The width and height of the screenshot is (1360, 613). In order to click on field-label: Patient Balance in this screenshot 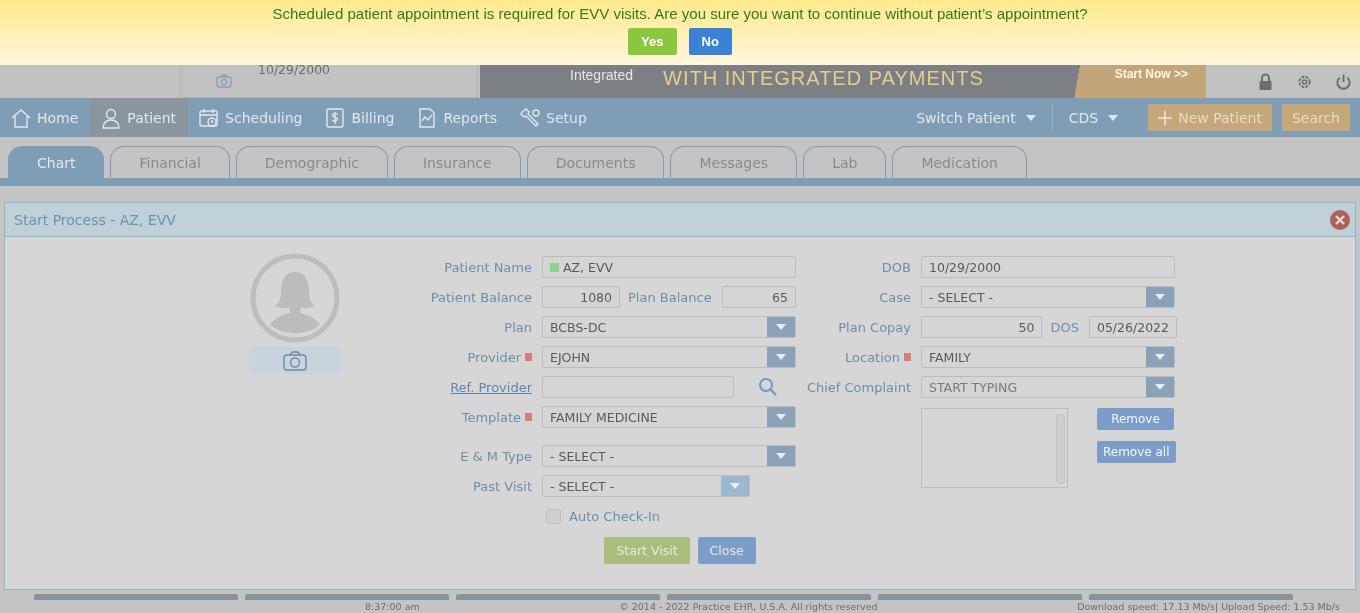, I will do `click(481, 297)`.